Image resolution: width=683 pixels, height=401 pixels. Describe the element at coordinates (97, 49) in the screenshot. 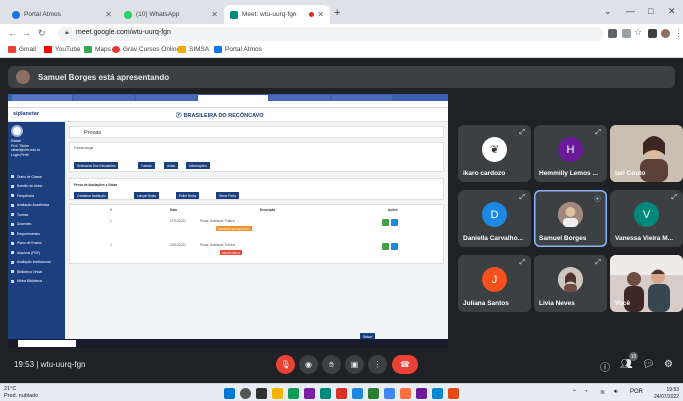

I see `bookmark-maps: Maps` at that location.